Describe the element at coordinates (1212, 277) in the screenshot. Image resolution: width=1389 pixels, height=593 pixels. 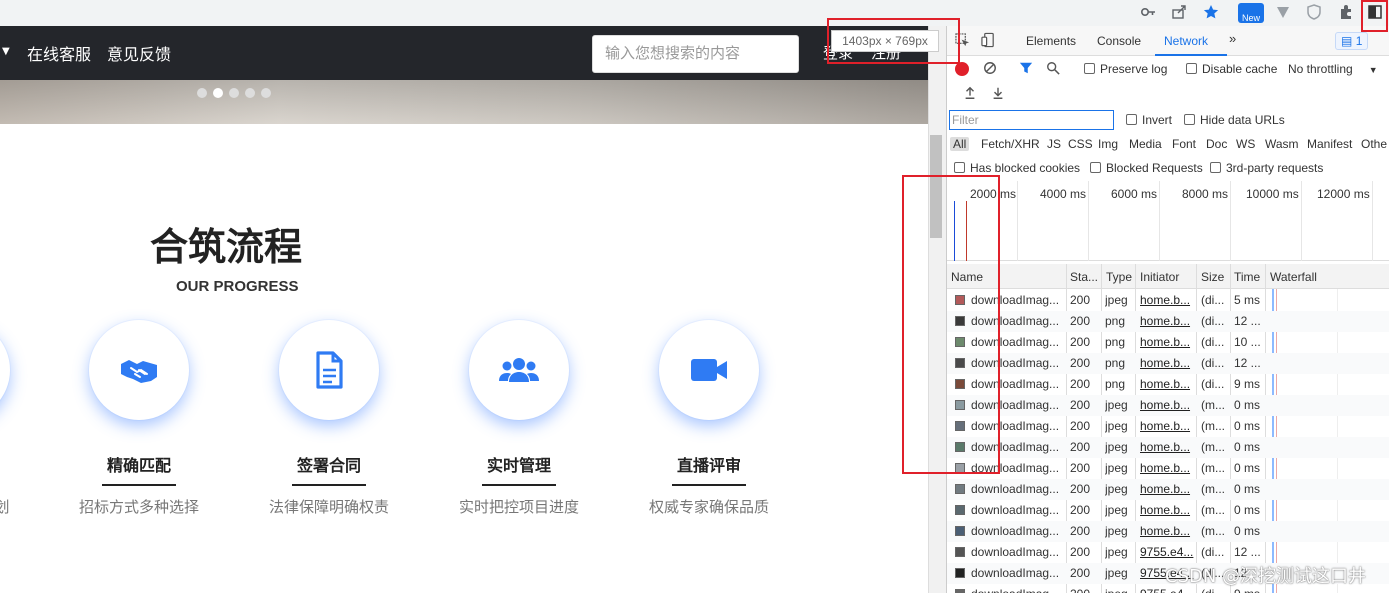
I see `column-size: Size` at that location.